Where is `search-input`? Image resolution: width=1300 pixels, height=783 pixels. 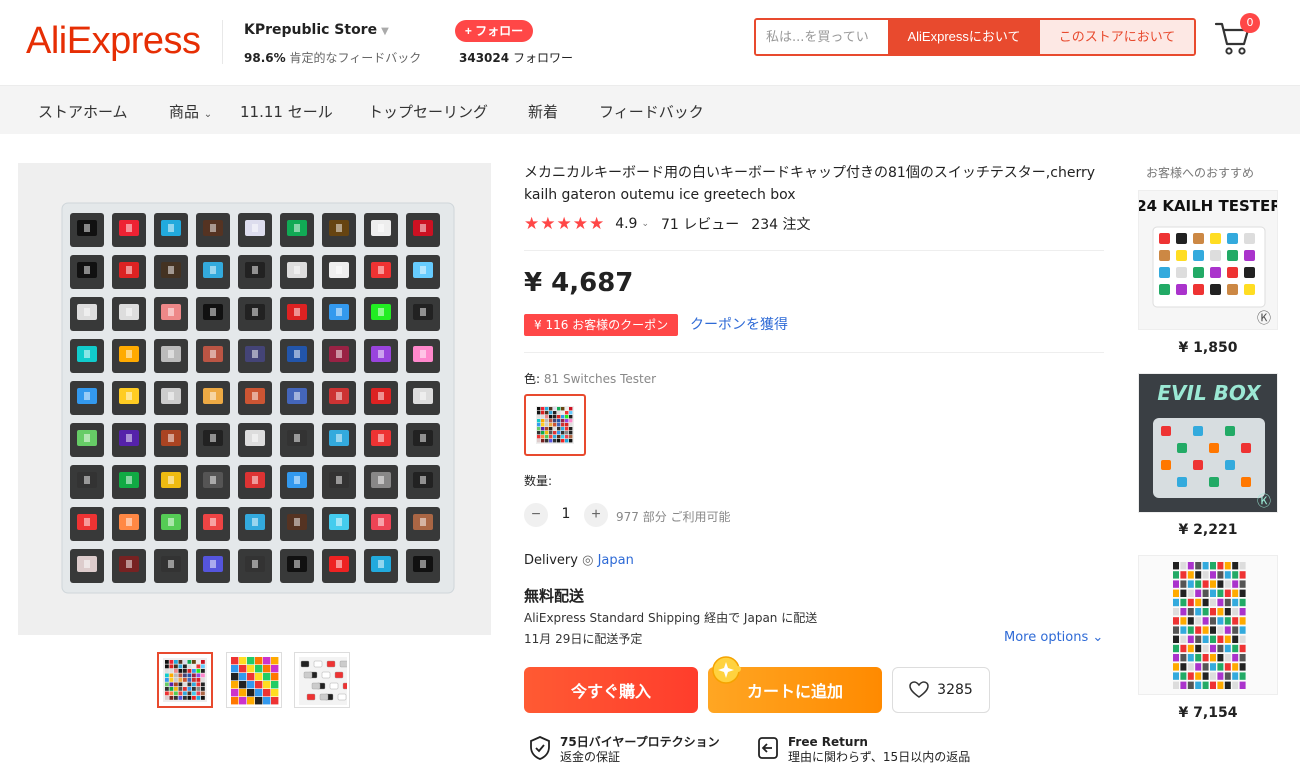
search-input is located at coordinates (822, 37).